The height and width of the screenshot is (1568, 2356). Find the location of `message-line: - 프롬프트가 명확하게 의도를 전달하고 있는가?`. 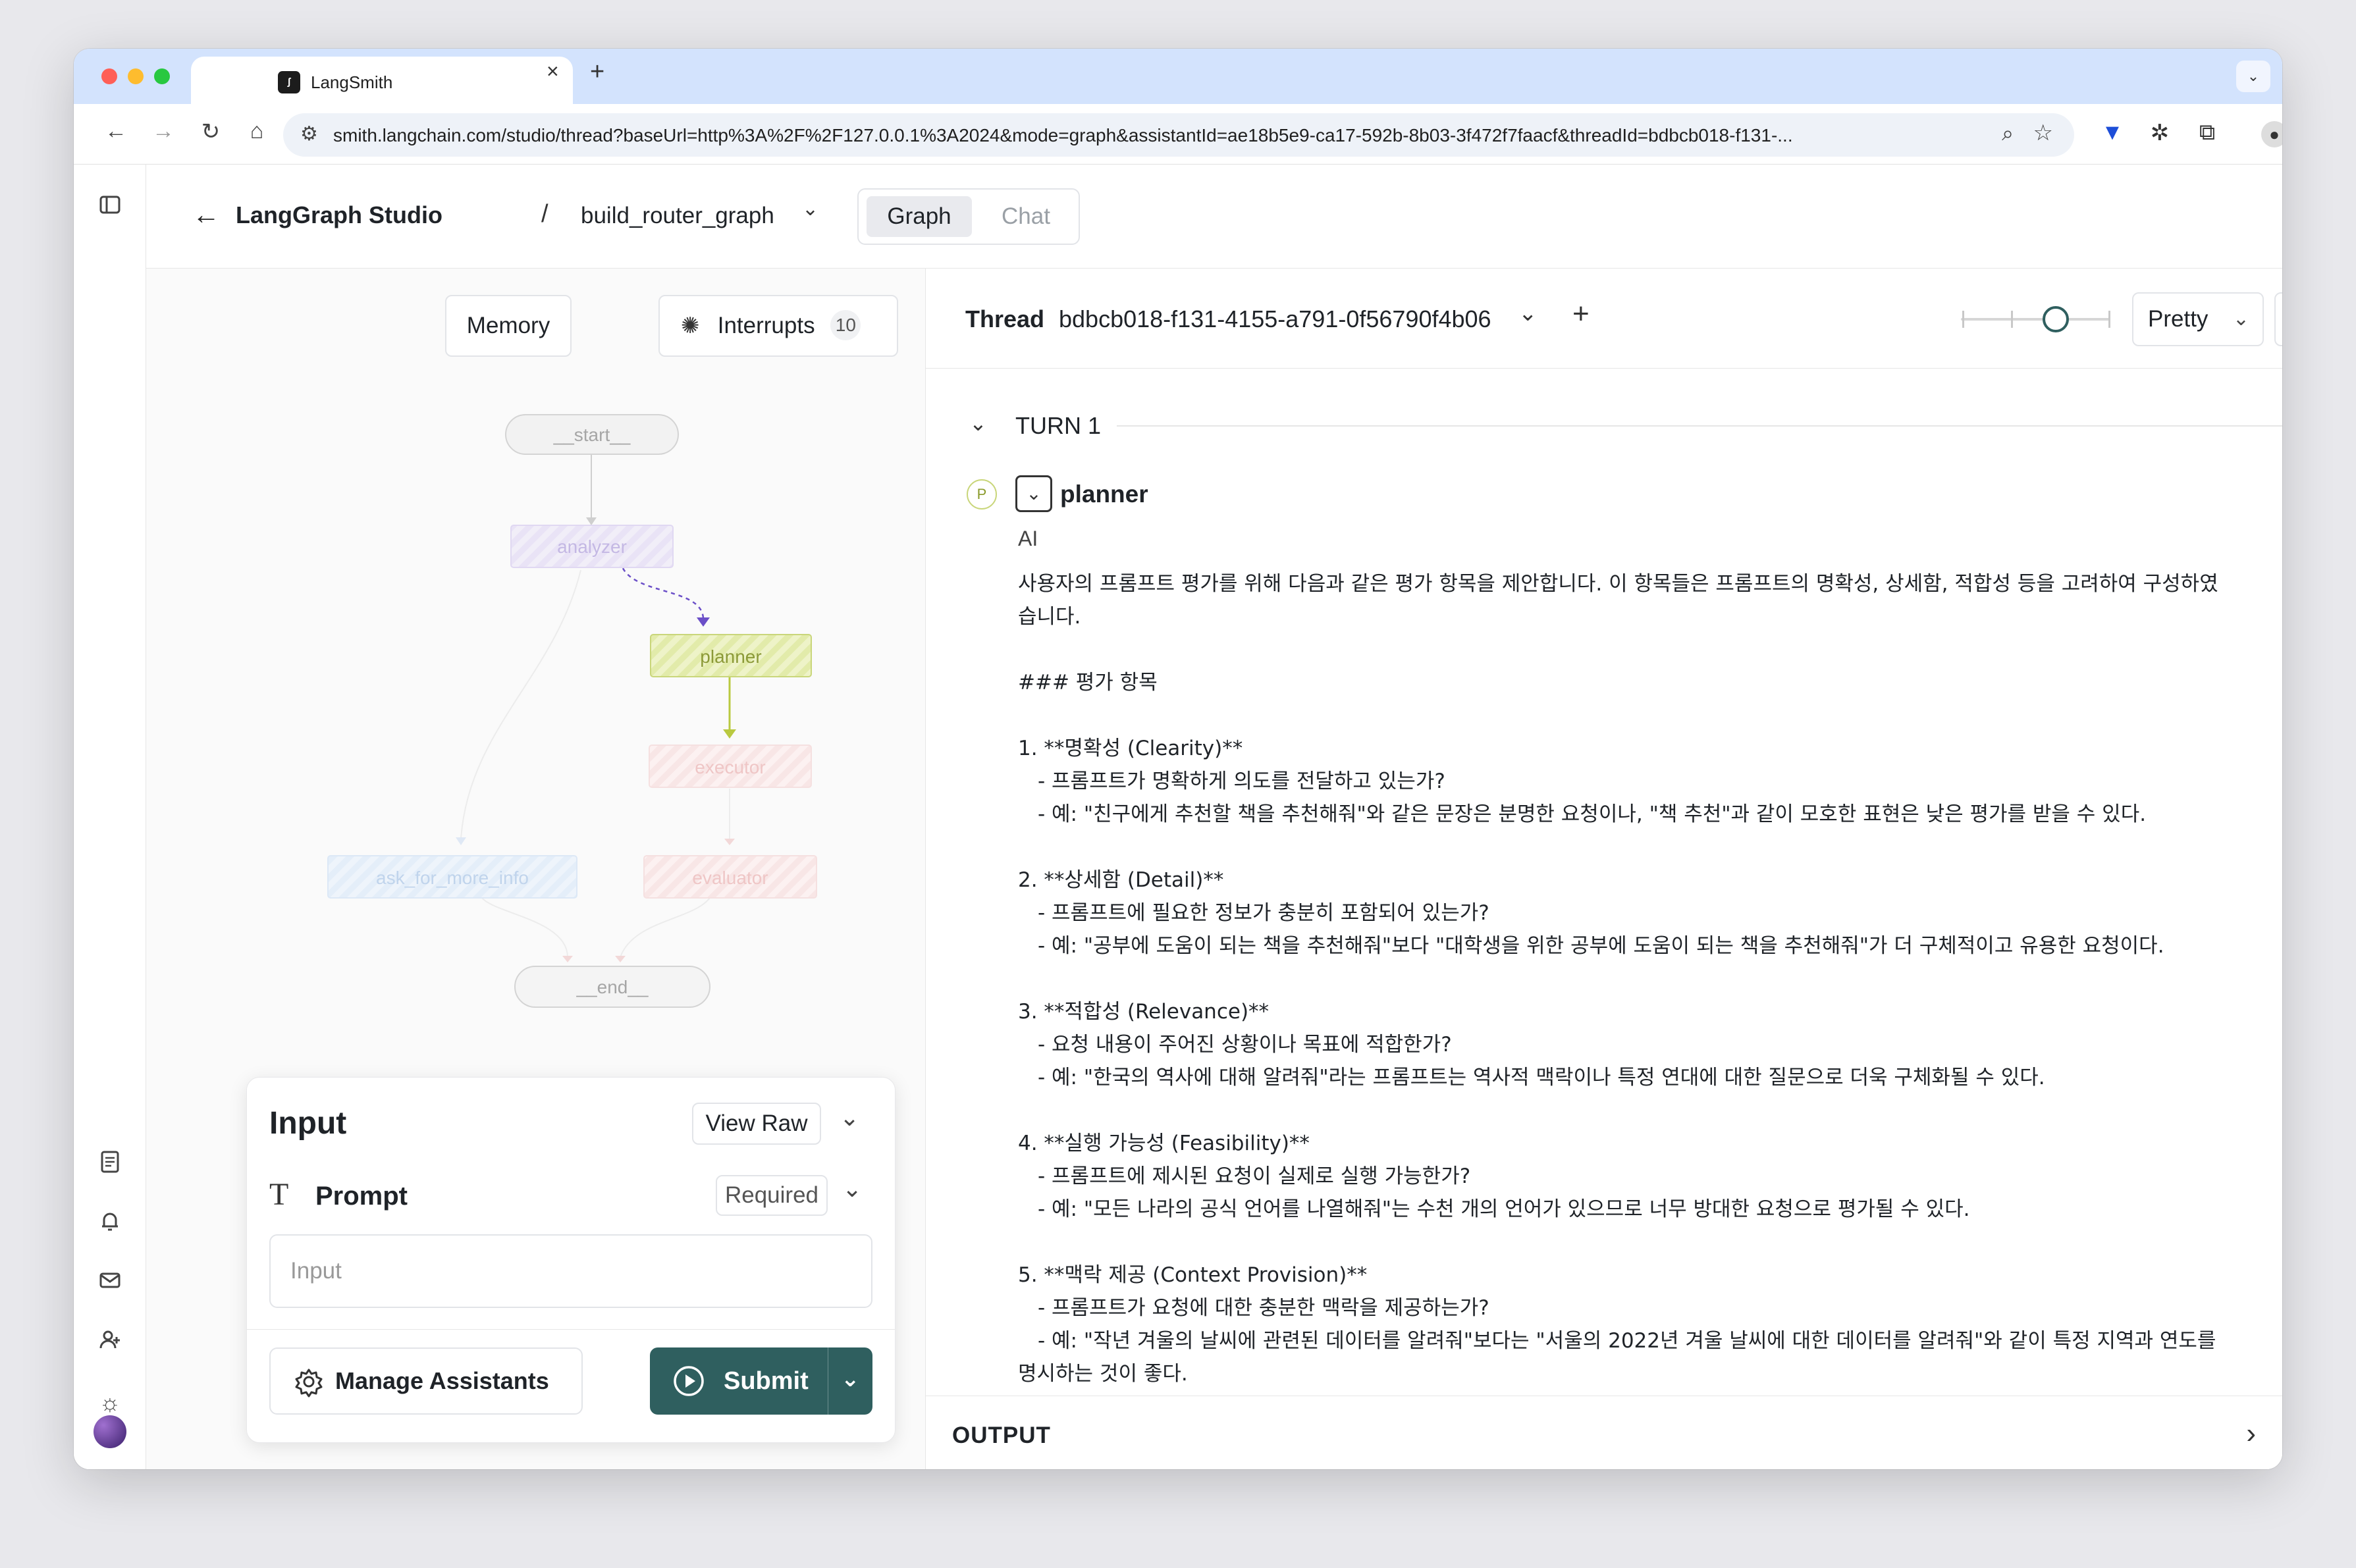

message-line: - 프롬프트가 명확하게 의도를 전달하고 있는가? is located at coordinates (1241, 781).